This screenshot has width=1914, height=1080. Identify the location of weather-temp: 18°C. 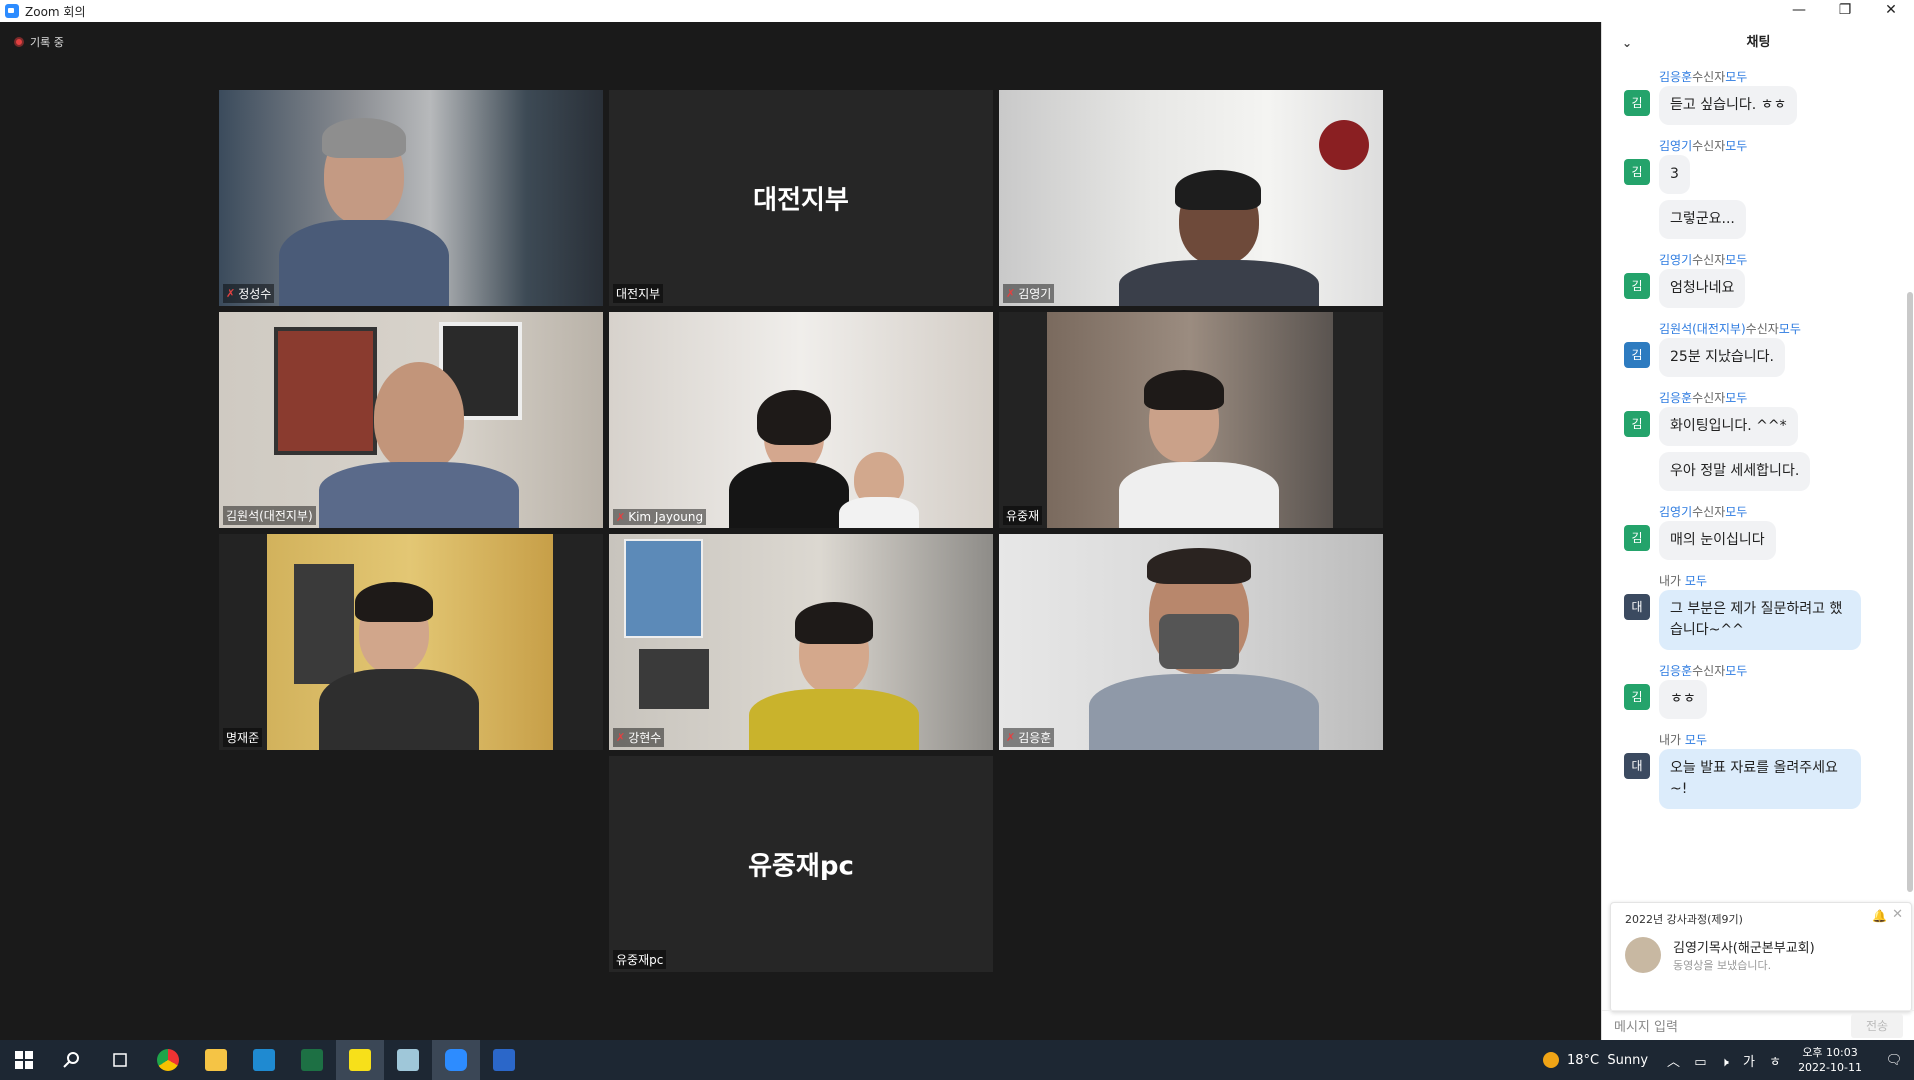
(1583, 1060).